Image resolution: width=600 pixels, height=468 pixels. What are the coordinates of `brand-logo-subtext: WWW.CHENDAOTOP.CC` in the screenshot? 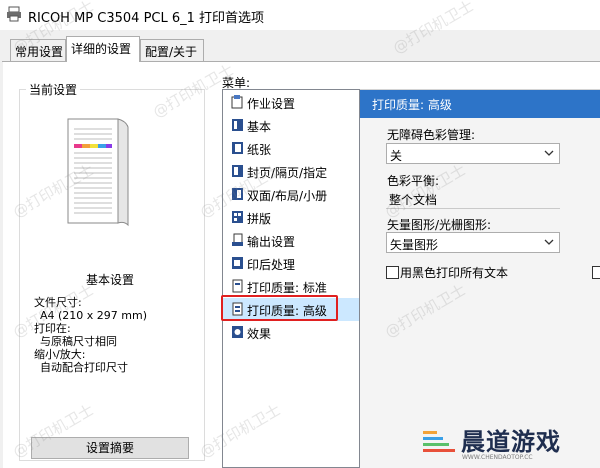 It's located at (497, 457).